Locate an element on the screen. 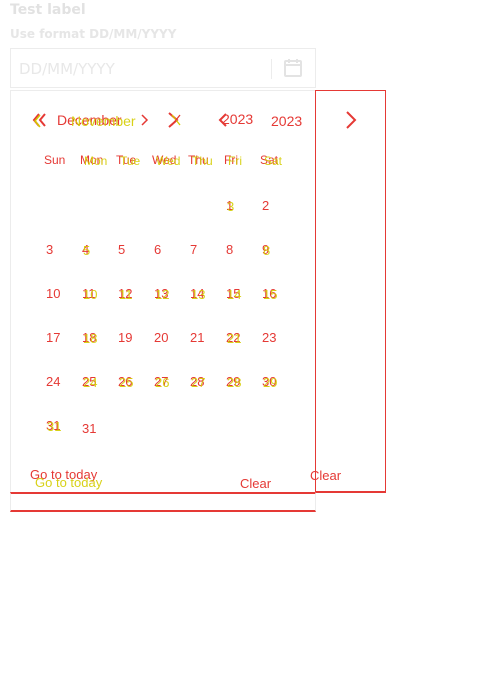 This screenshot has width=500, height=700. day-number-ghost: 27 is located at coordinates (198, 382).